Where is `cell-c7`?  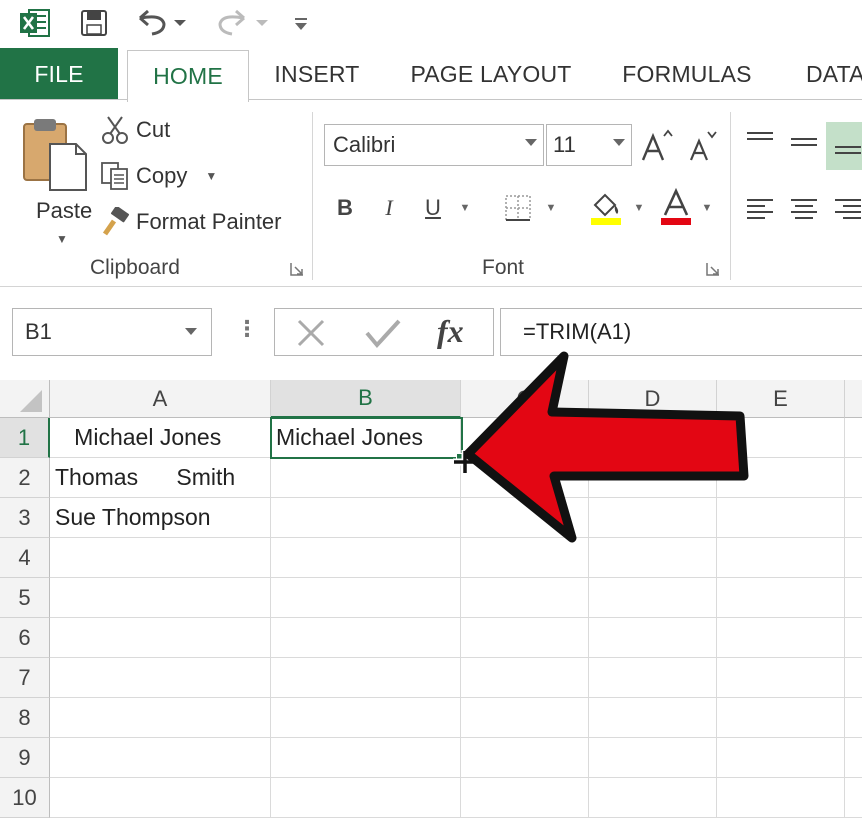 cell-c7 is located at coordinates (525, 678).